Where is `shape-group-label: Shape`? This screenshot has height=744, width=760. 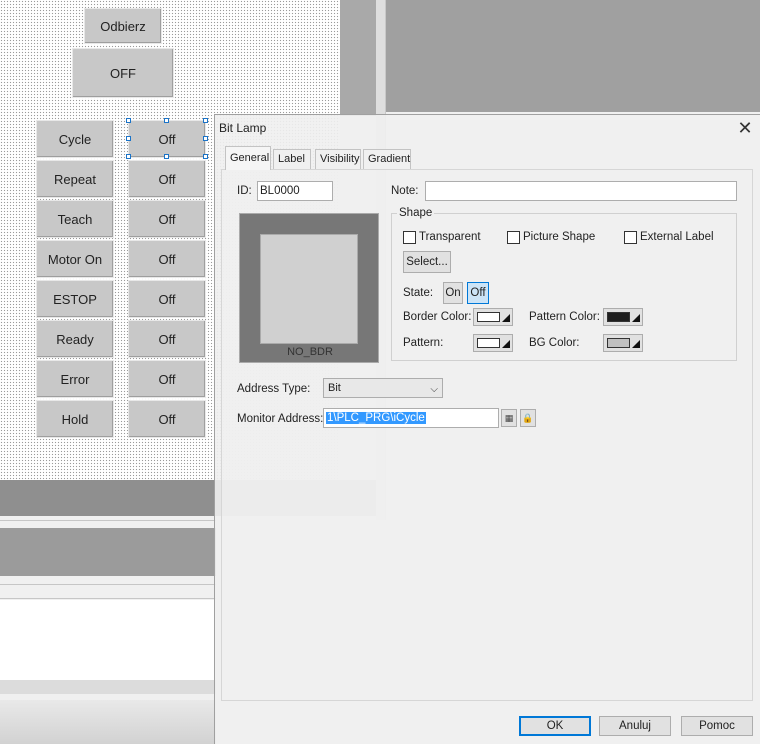
shape-group-label: Shape is located at coordinates (416, 213).